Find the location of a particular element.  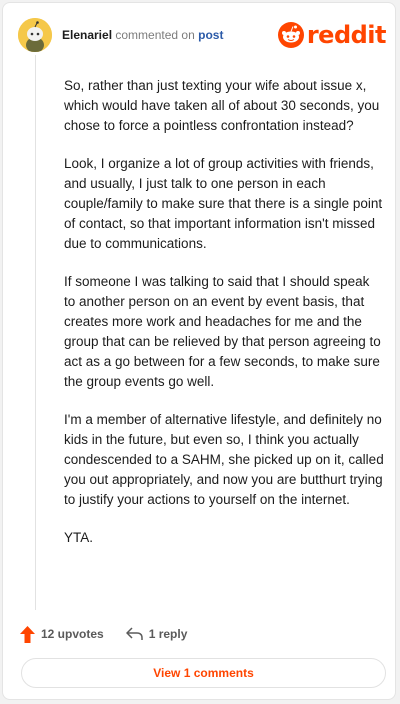

comment-header: Elenariel commented on post reddit is located at coordinates (203, 36).